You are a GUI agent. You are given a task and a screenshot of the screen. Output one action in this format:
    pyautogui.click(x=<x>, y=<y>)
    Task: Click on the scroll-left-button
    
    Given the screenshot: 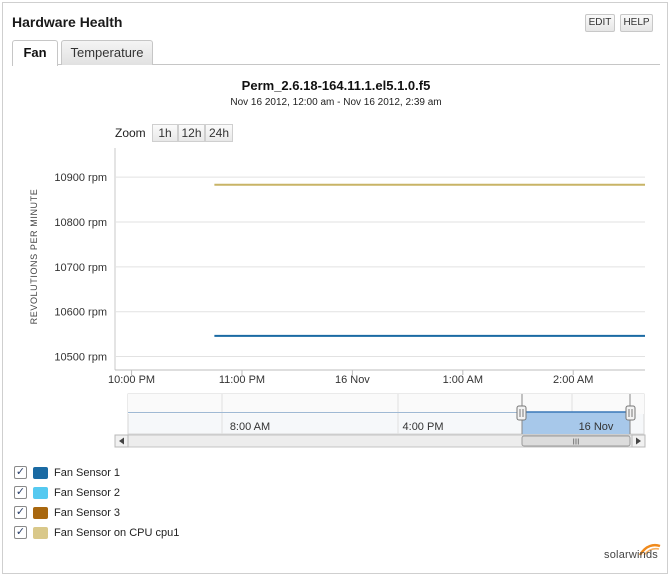 What is the action you would take?
    pyautogui.click(x=121, y=441)
    